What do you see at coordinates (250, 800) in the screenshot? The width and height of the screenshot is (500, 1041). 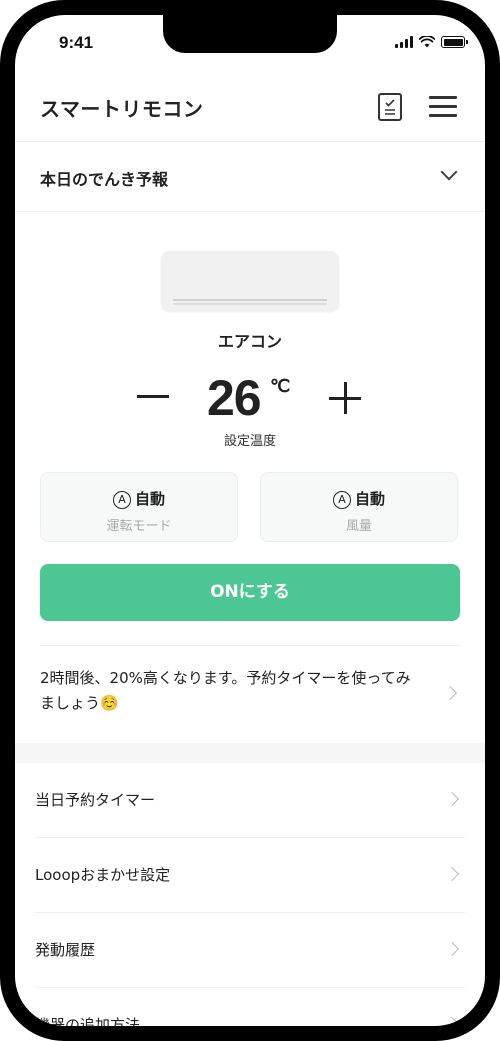 I see `menu-item-daily-timer: 当日予約タイマー` at bounding box center [250, 800].